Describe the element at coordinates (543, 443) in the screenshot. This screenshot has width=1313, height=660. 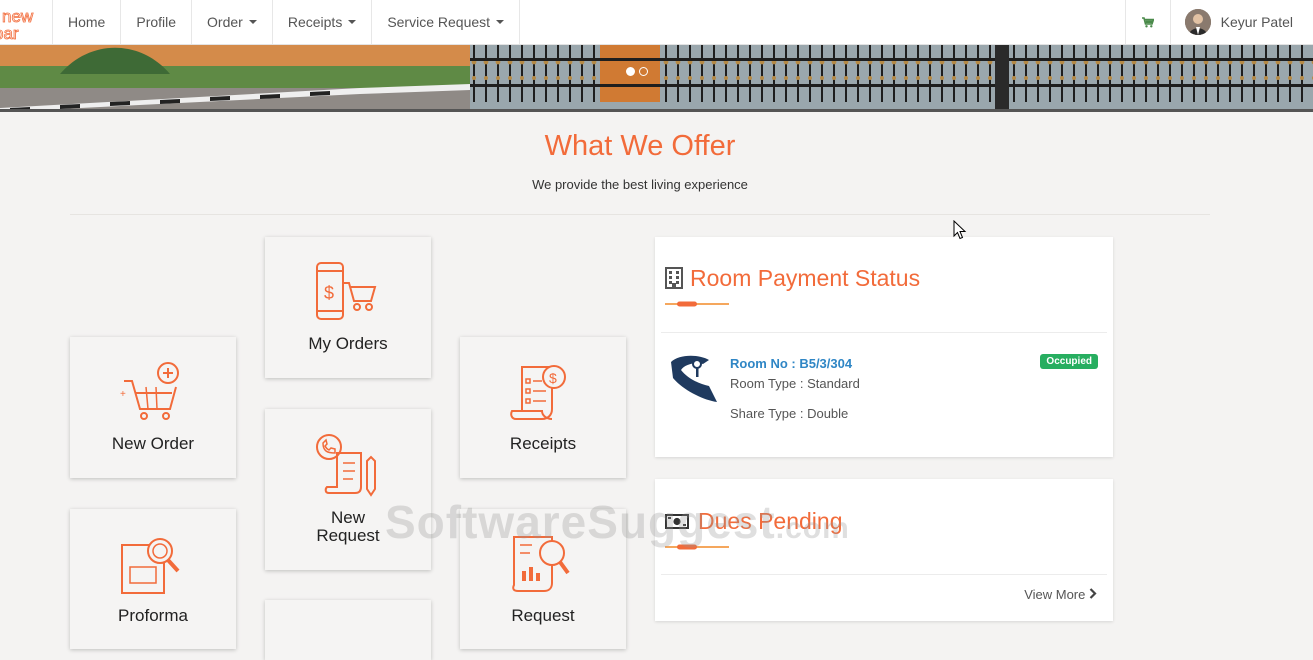
I see `receipts-label: Receipts` at that location.